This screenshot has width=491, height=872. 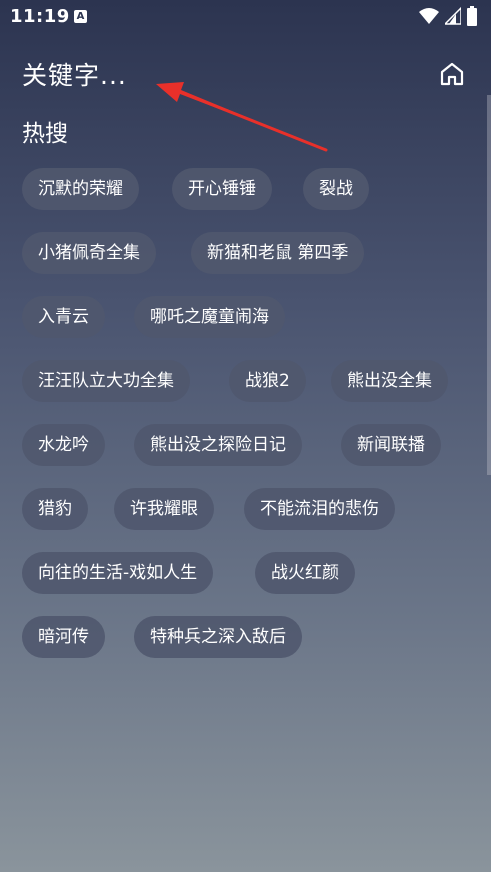 I want to click on hot-search-tag: 裂战, so click(x=336, y=189).